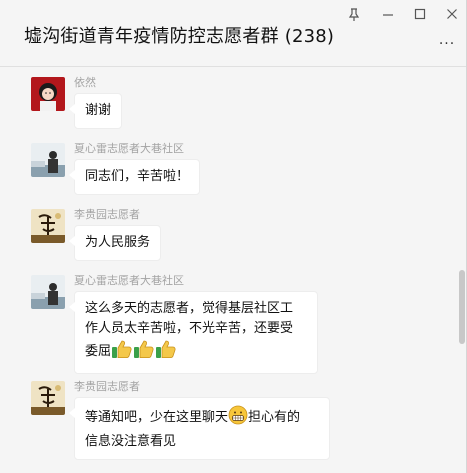  I want to click on chat-title: 墟沟街道青年疫情防控志愿者群 (238), so click(179, 36).